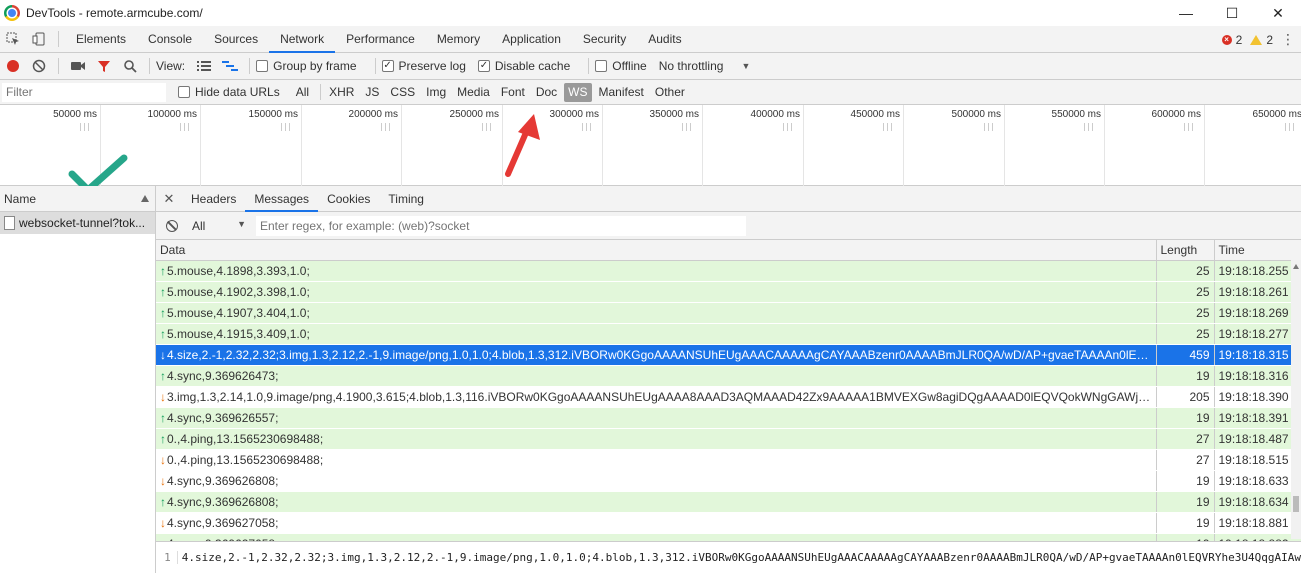 This screenshot has height=573, width=1301. I want to click on hide-data-urls-checkbox: Hide data URLs, so click(229, 92).